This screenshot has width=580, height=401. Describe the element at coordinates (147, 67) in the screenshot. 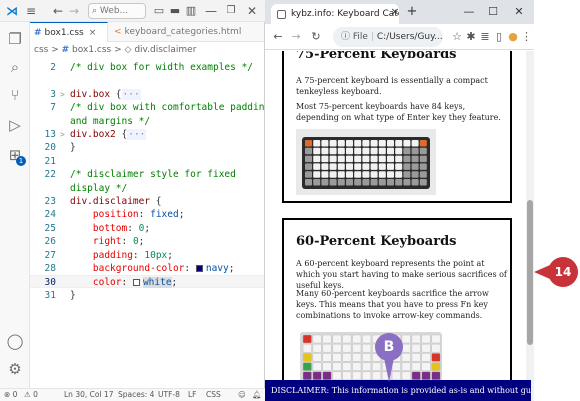

I see `code-line: 2 /* div box for width examples */` at that location.